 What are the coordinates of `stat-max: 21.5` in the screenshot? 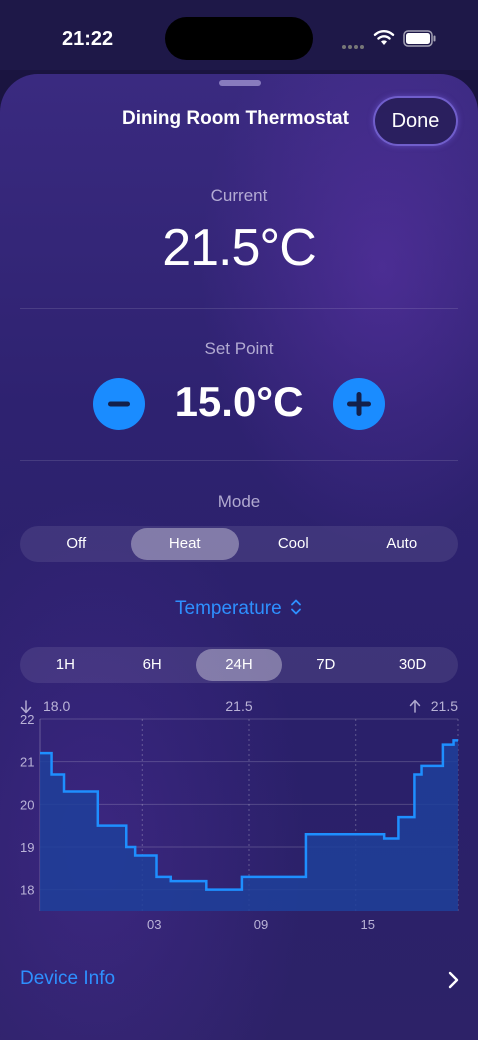 It's located at (433, 706).